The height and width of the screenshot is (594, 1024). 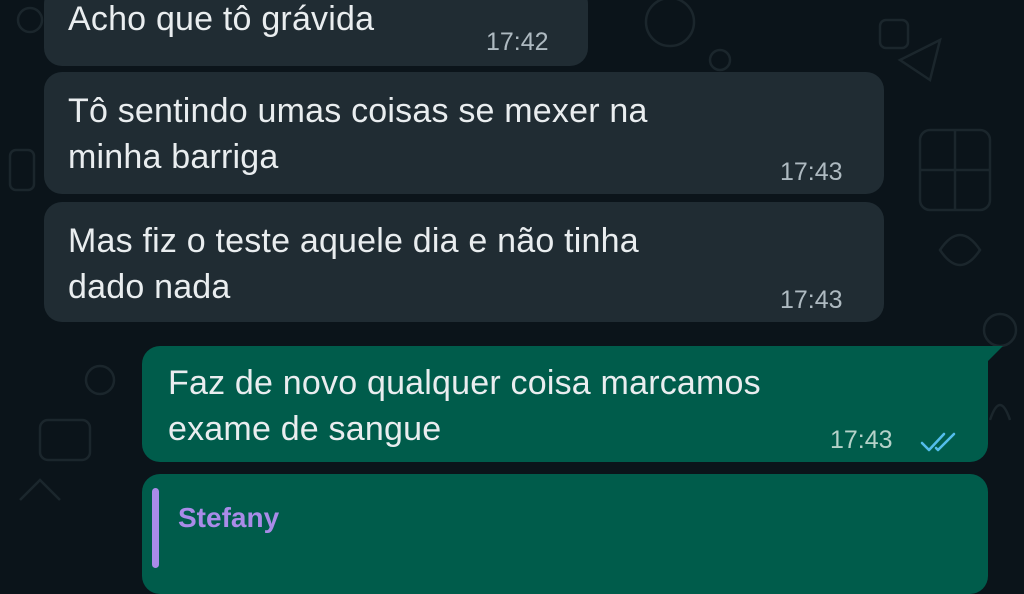 I want to click on message-bubble-incoming: Acho que tô grávida 17:42, so click(x=316, y=33).